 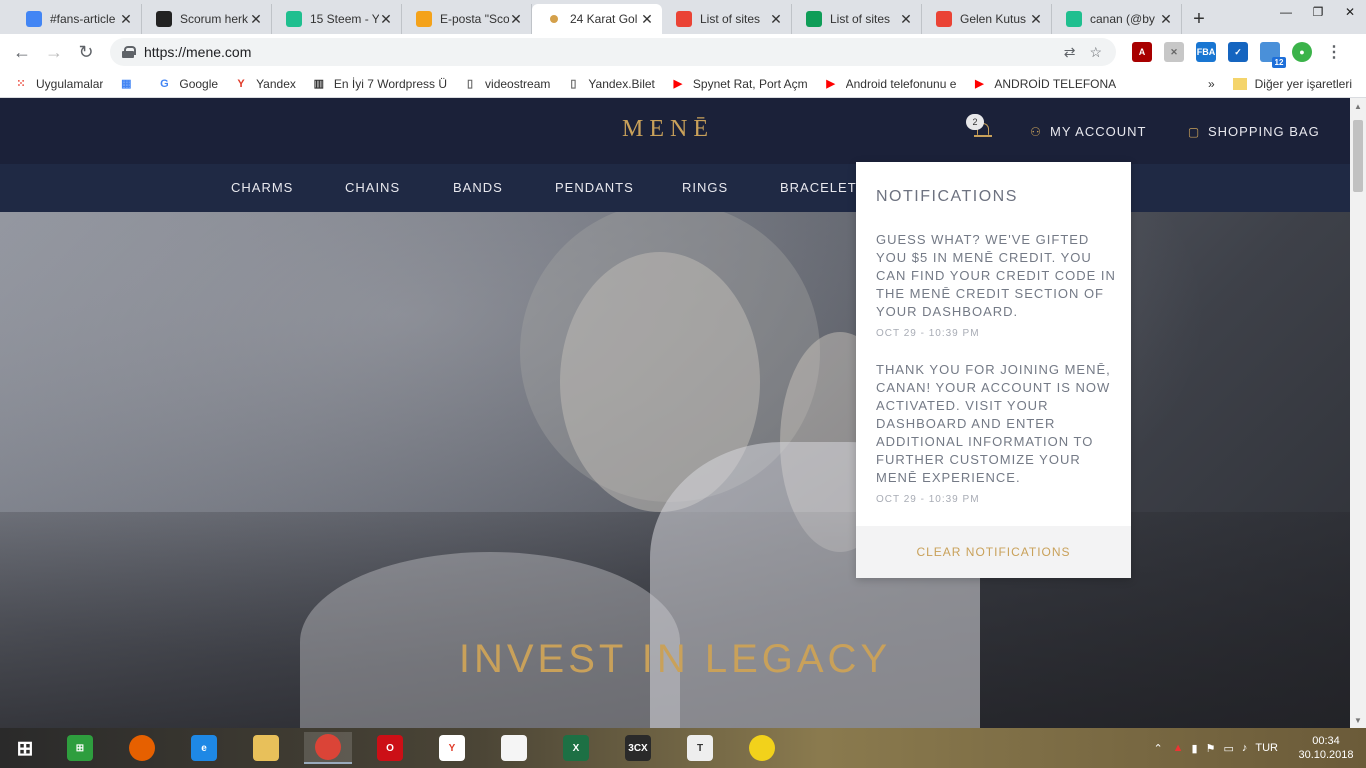 I want to click on url-text: https://mene.com, so click(x=197, y=52).